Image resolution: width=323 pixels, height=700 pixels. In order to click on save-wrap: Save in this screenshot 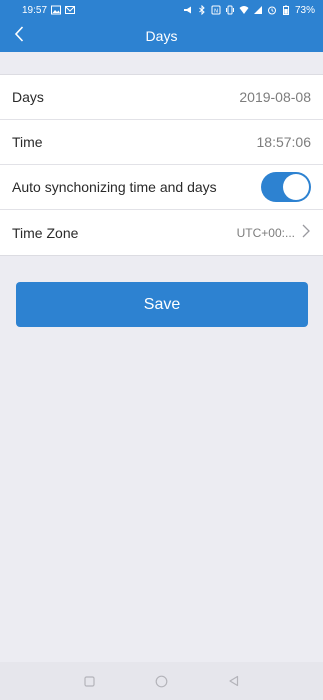, I will do `click(161, 291)`.